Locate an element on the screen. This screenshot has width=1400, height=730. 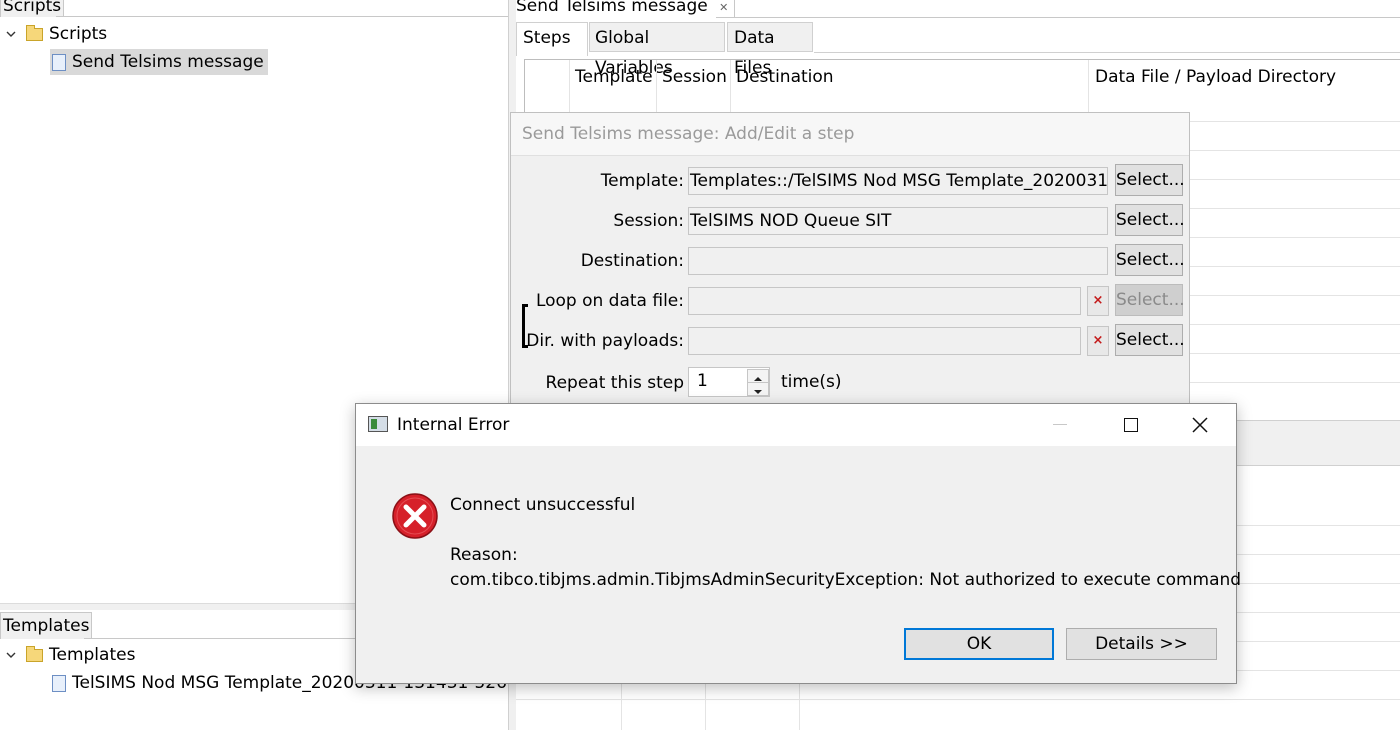
subtab-label: Steps is located at coordinates (547, 38).